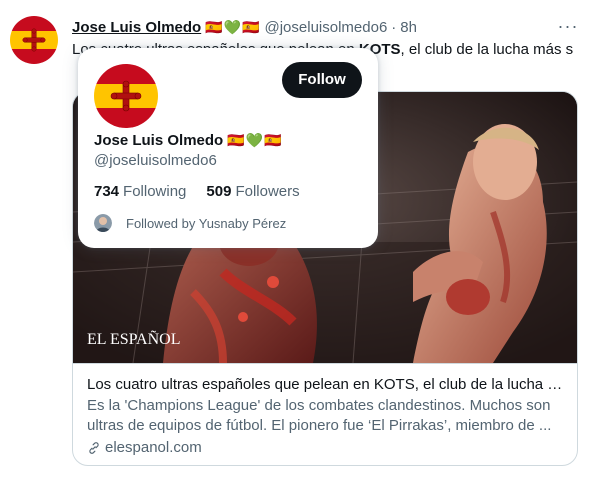 This screenshot has width=611, height=477. I want to click on hovercard-stats: 734 Following 509 Followers, so click(207, 191).